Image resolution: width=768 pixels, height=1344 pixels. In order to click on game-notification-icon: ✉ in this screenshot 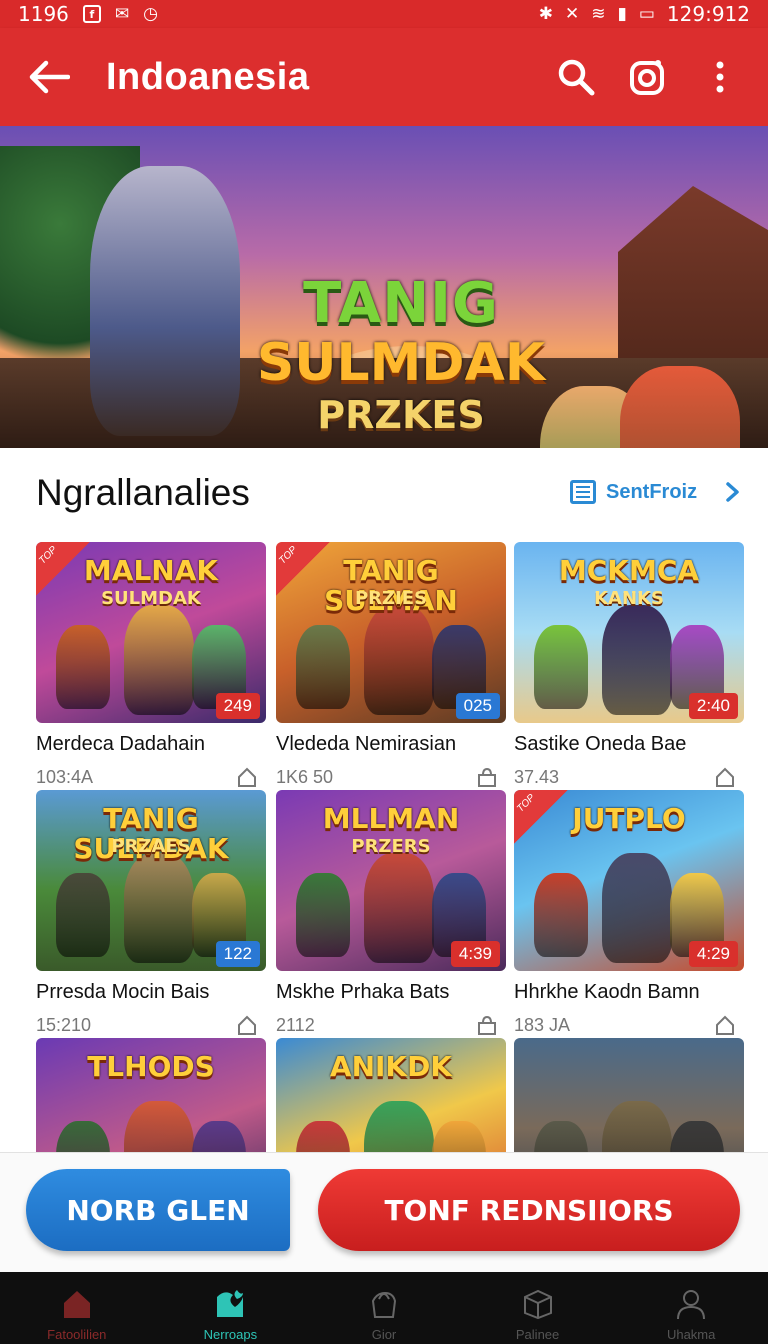, I will do `click(122, 14)`.